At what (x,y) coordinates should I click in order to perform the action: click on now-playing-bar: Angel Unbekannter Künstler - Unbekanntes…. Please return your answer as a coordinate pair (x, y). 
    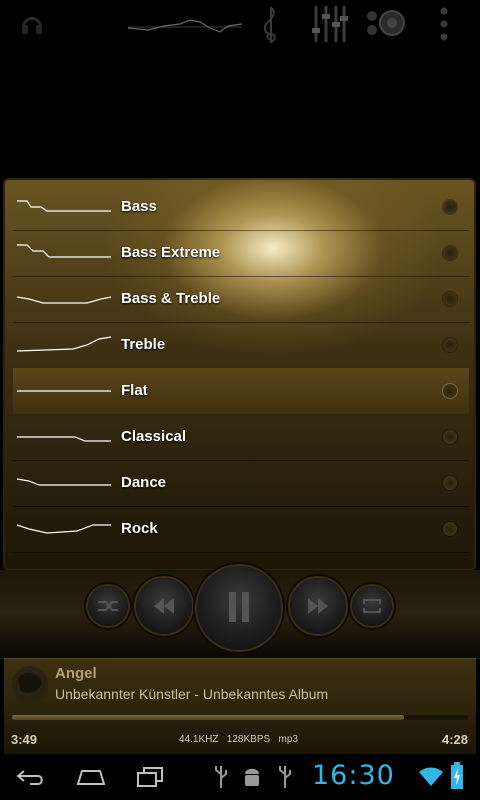
    Looking at the image, I should click on (240, 706).